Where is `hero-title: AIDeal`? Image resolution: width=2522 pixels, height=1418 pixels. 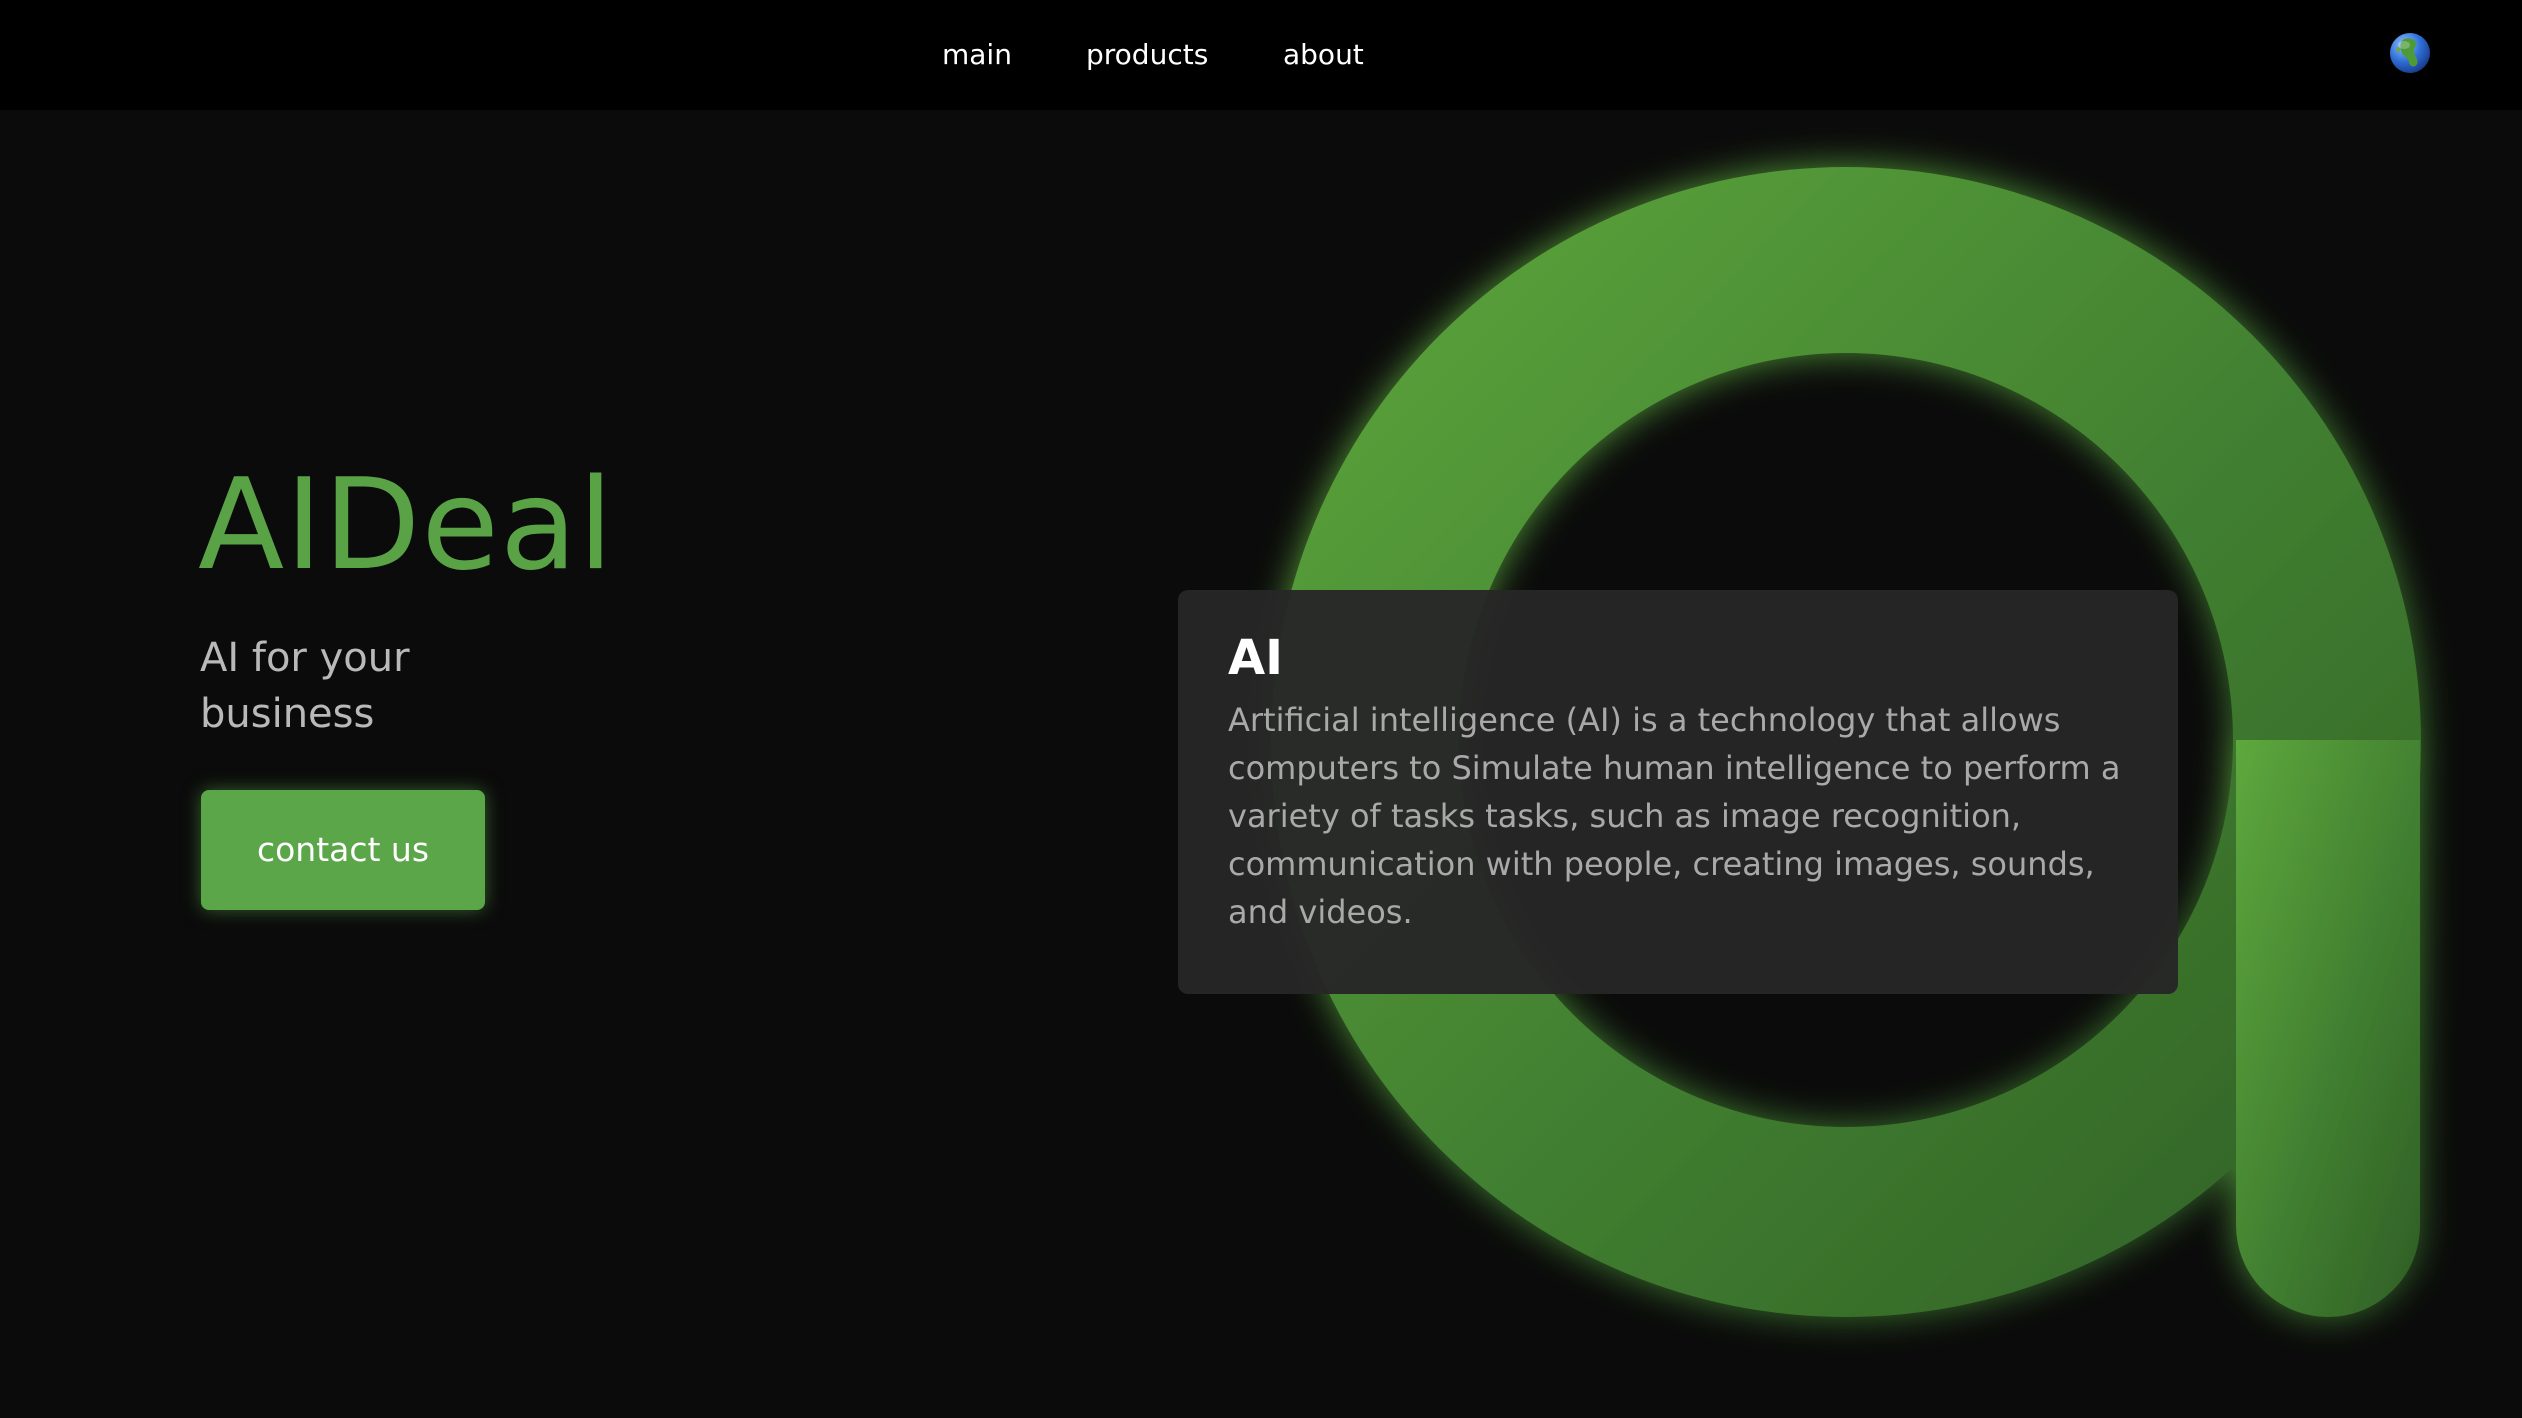 hero-title: AIDeal is located at coordinates (406, 524).